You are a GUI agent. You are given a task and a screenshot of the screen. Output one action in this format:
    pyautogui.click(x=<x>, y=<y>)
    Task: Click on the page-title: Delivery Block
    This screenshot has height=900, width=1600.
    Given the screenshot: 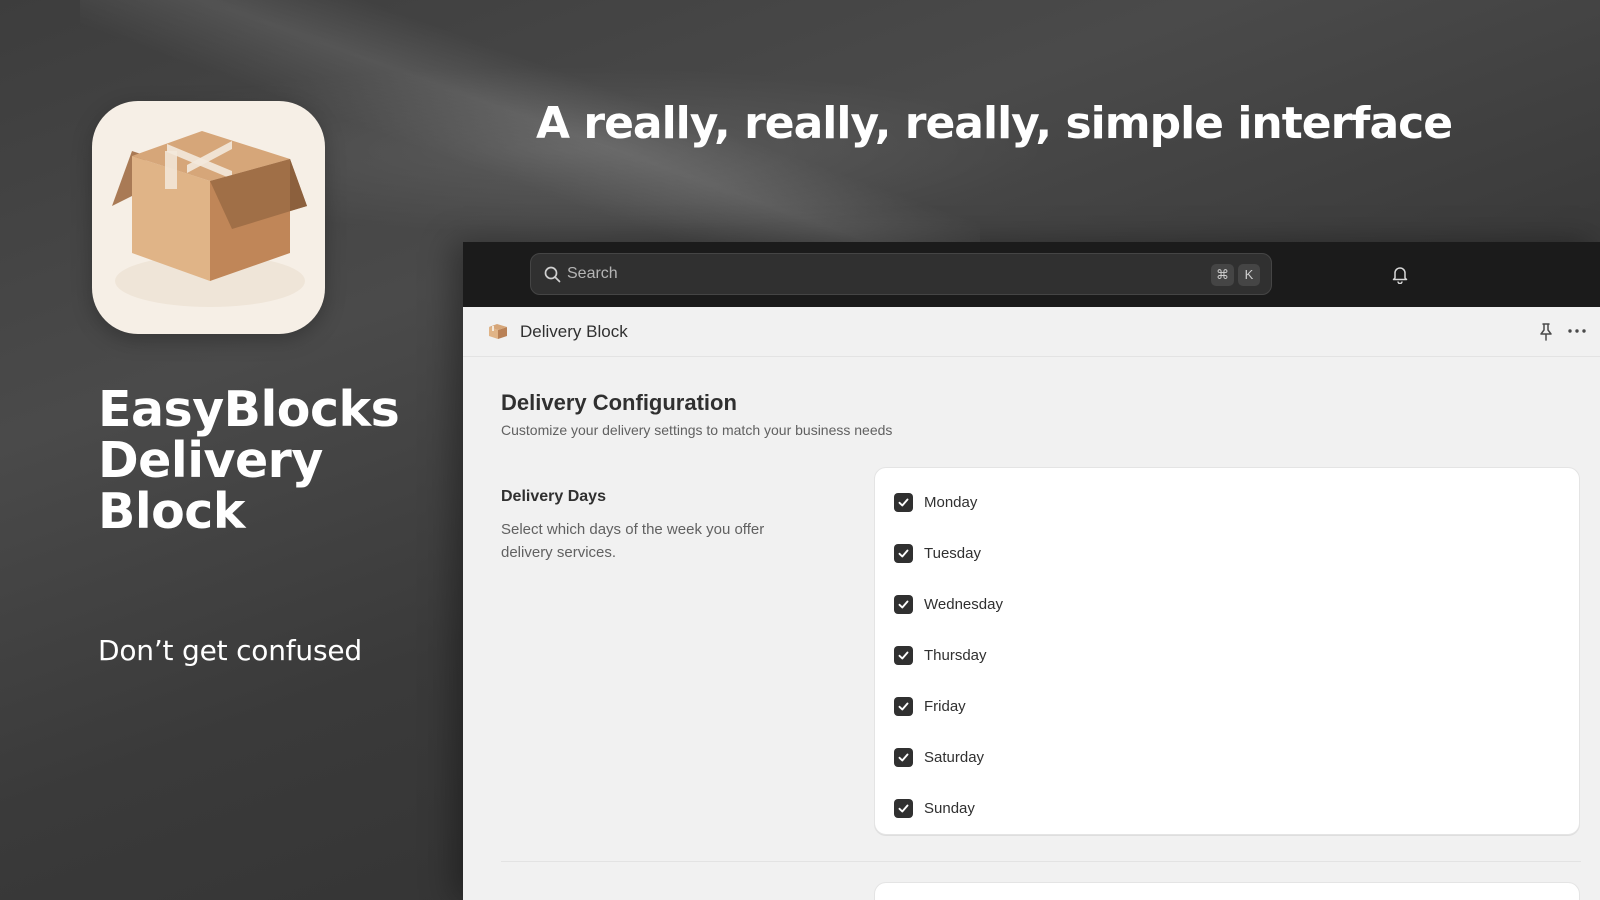 What is the action you would take?
    pyautogui.click(x=574, y=331)
    